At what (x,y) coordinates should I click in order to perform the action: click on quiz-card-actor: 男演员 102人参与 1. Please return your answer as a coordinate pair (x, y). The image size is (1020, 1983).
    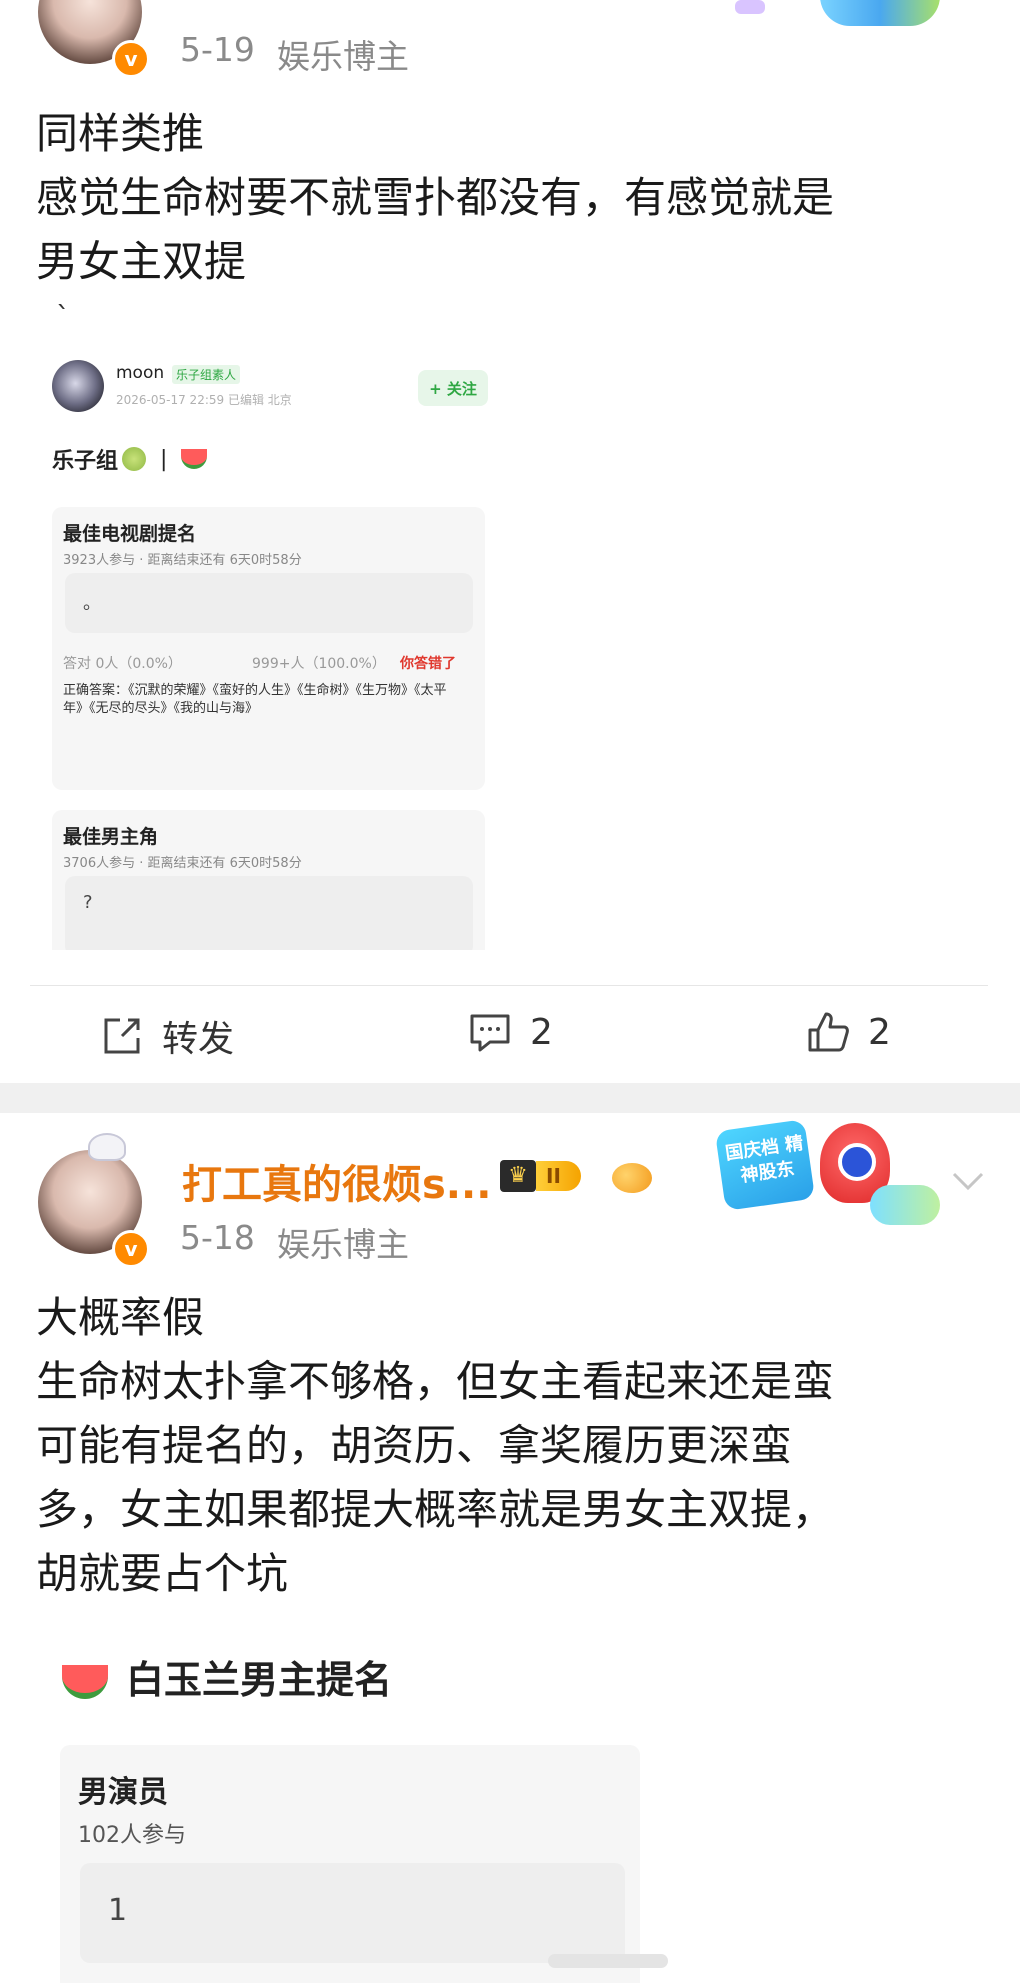
    Looking at the image, I should click on (350, 1864).